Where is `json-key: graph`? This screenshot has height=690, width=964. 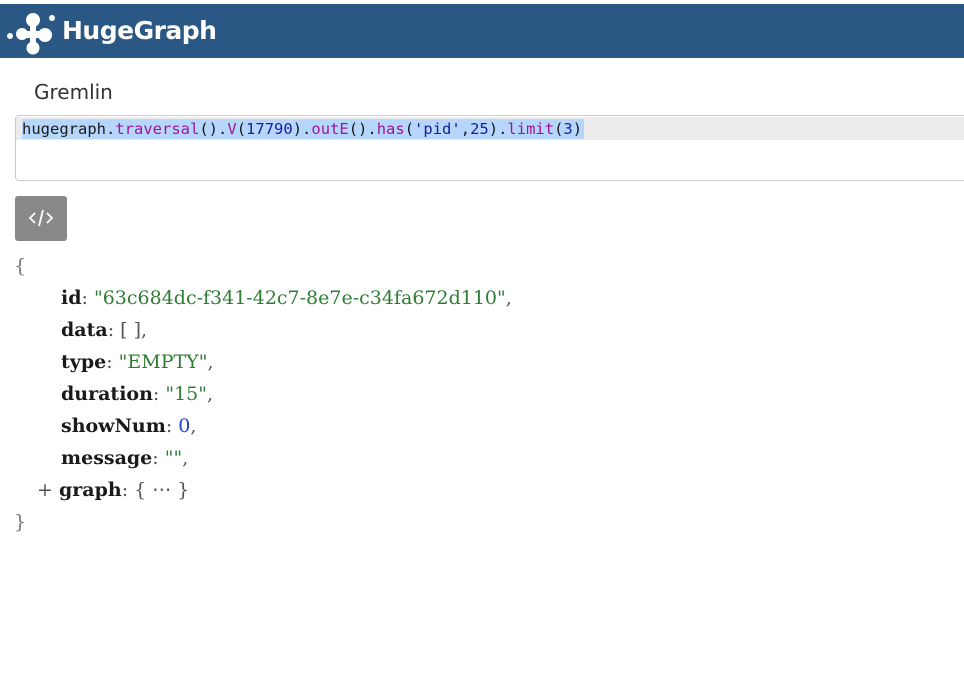 json-key: graph is located at coordinates (90, 490).